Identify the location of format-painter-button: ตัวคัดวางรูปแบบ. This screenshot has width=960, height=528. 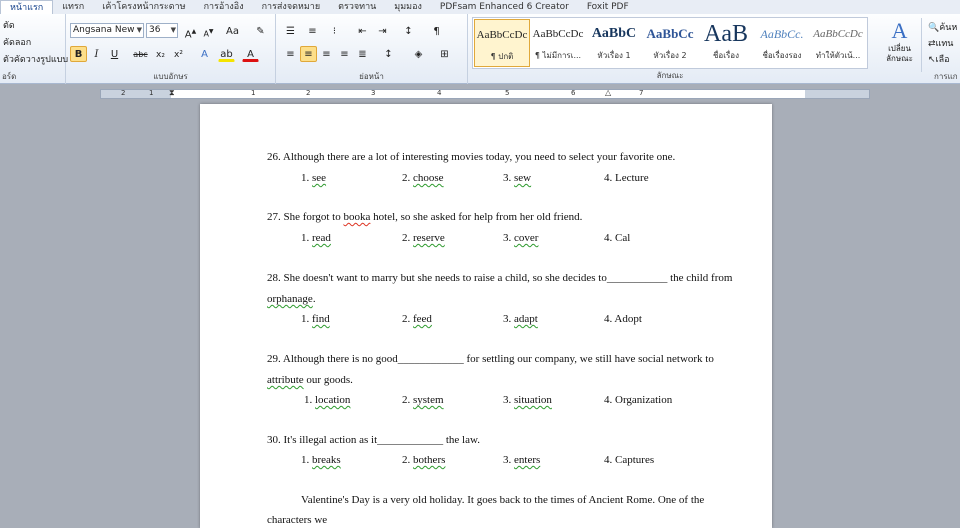
(35, 59).